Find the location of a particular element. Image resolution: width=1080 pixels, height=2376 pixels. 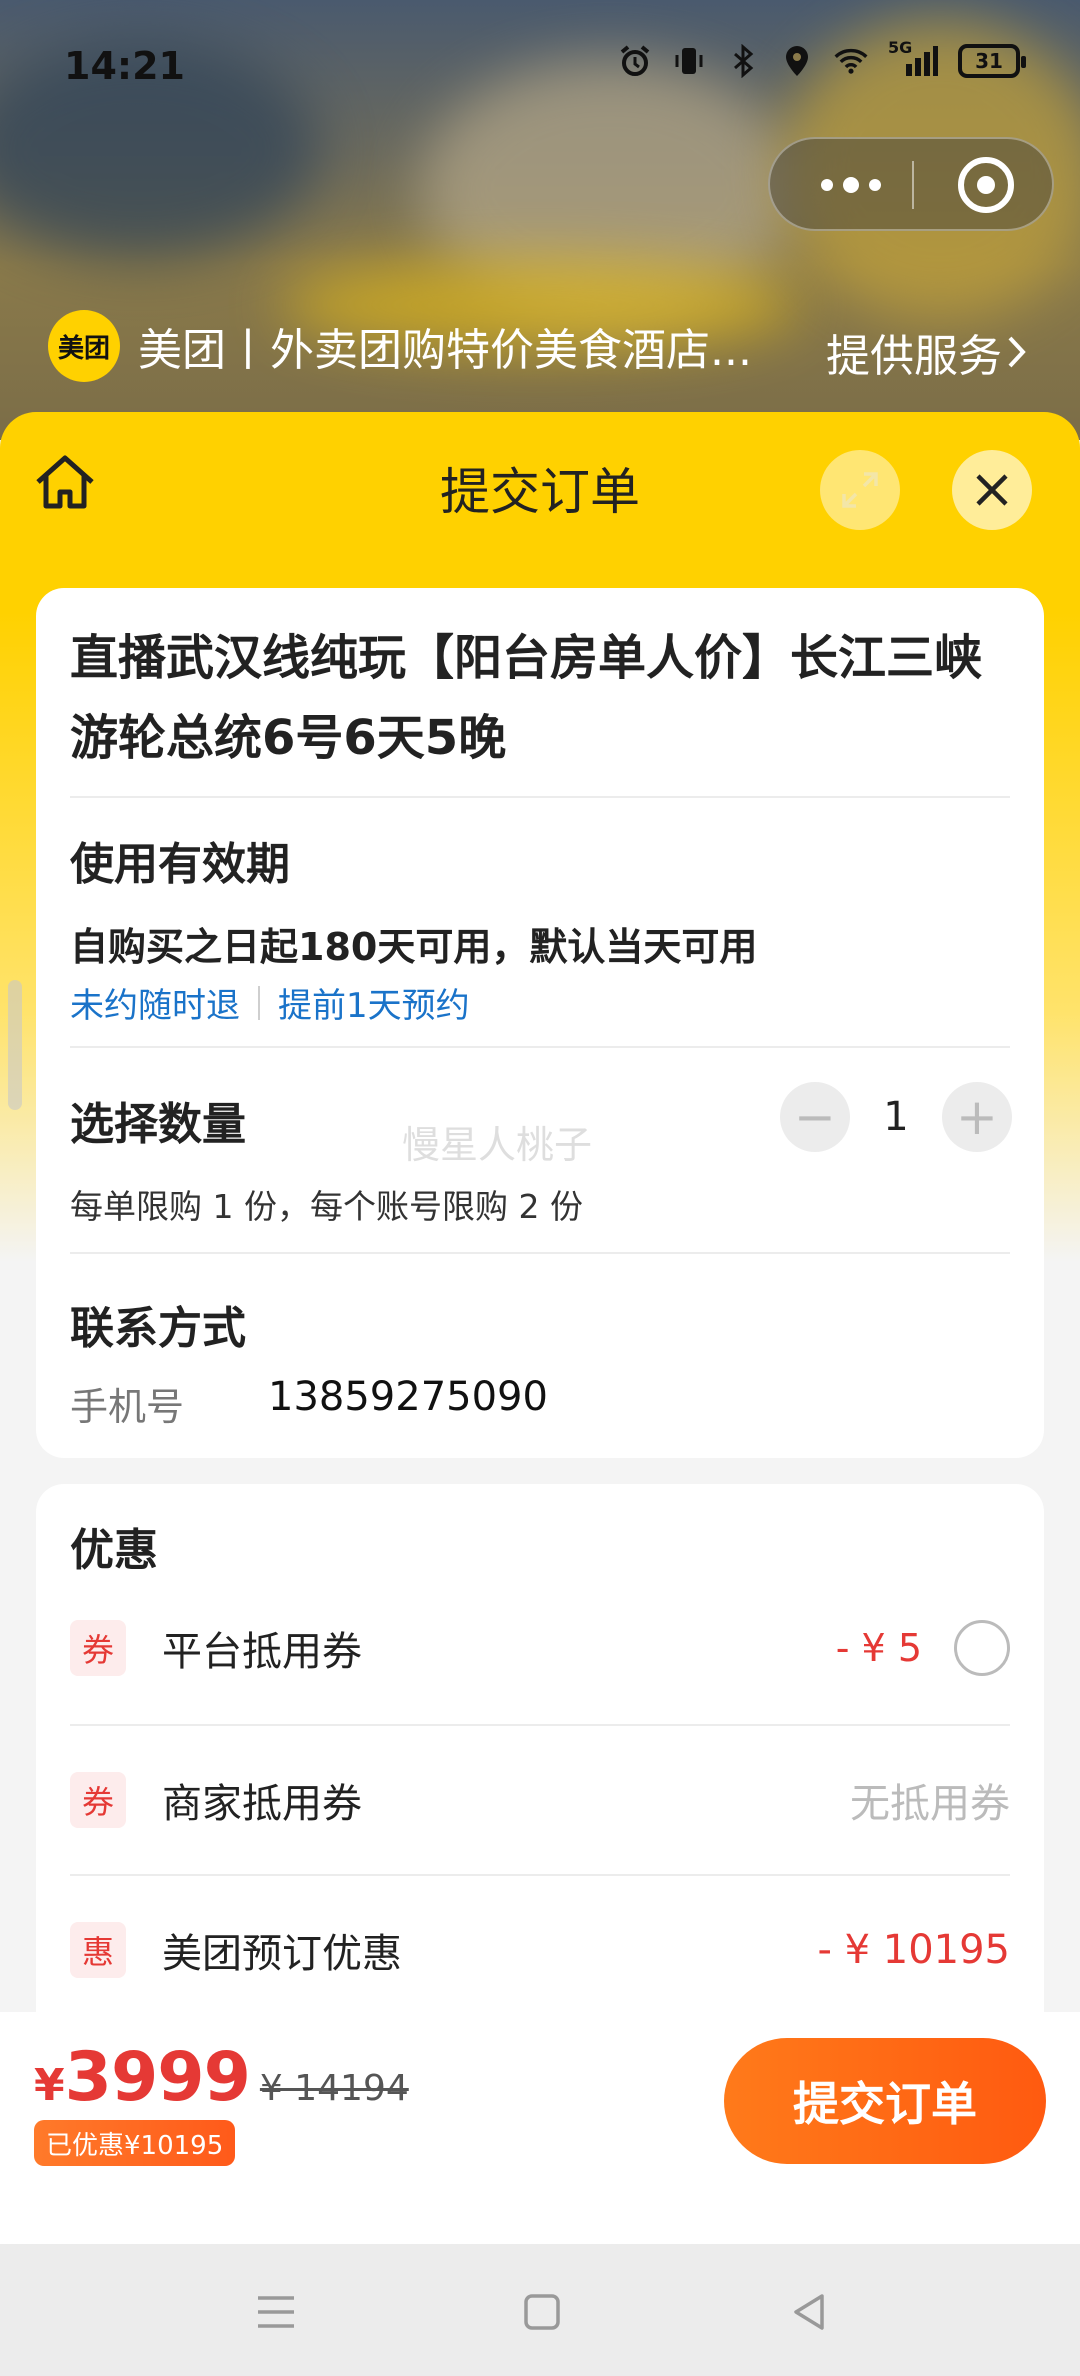

page-title: 提交订单 is located at coordinates (540, 492).